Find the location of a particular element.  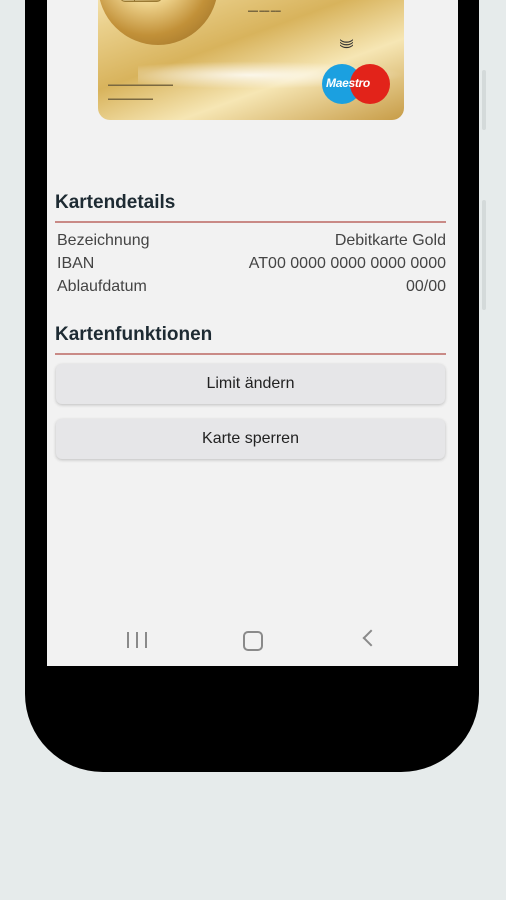

recent-apps-icon is located at coordinates (137, 640).